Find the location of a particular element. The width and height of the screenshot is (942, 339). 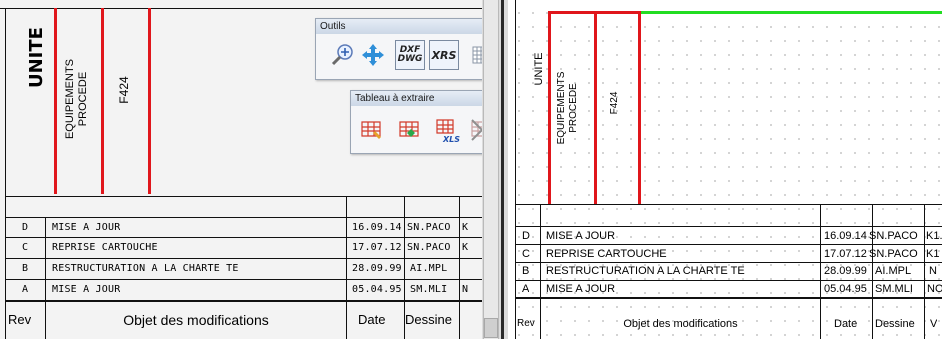

rev-cell: C is located at coordinates (526, 254).